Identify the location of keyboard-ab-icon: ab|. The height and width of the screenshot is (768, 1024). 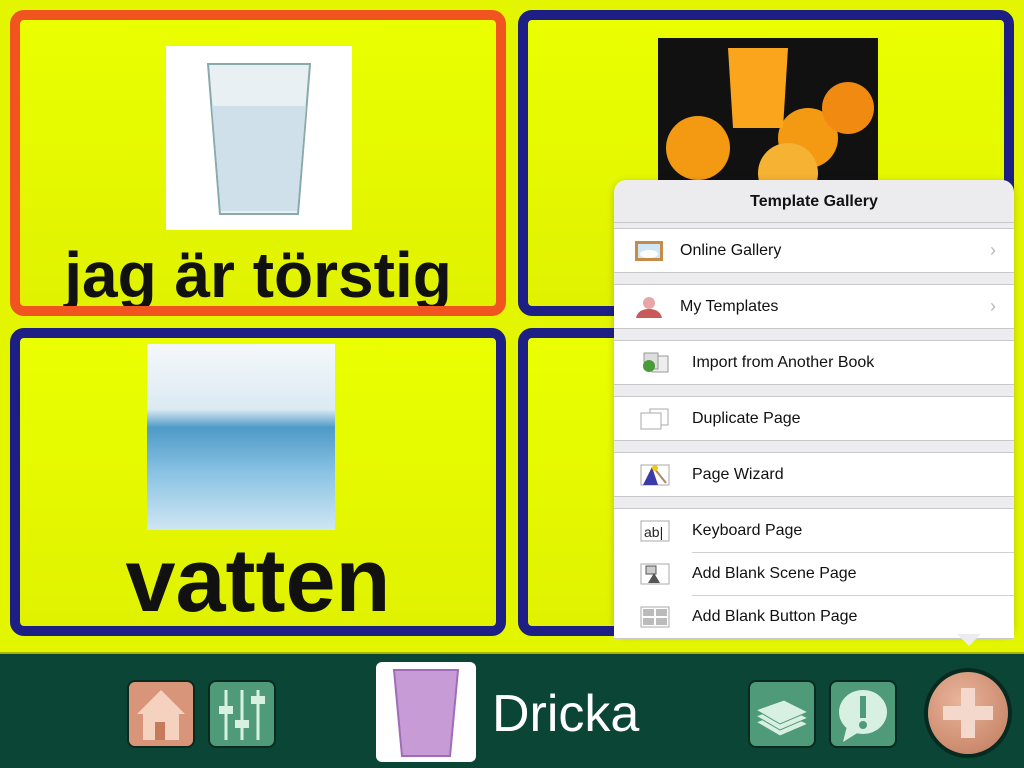
(655, 530).